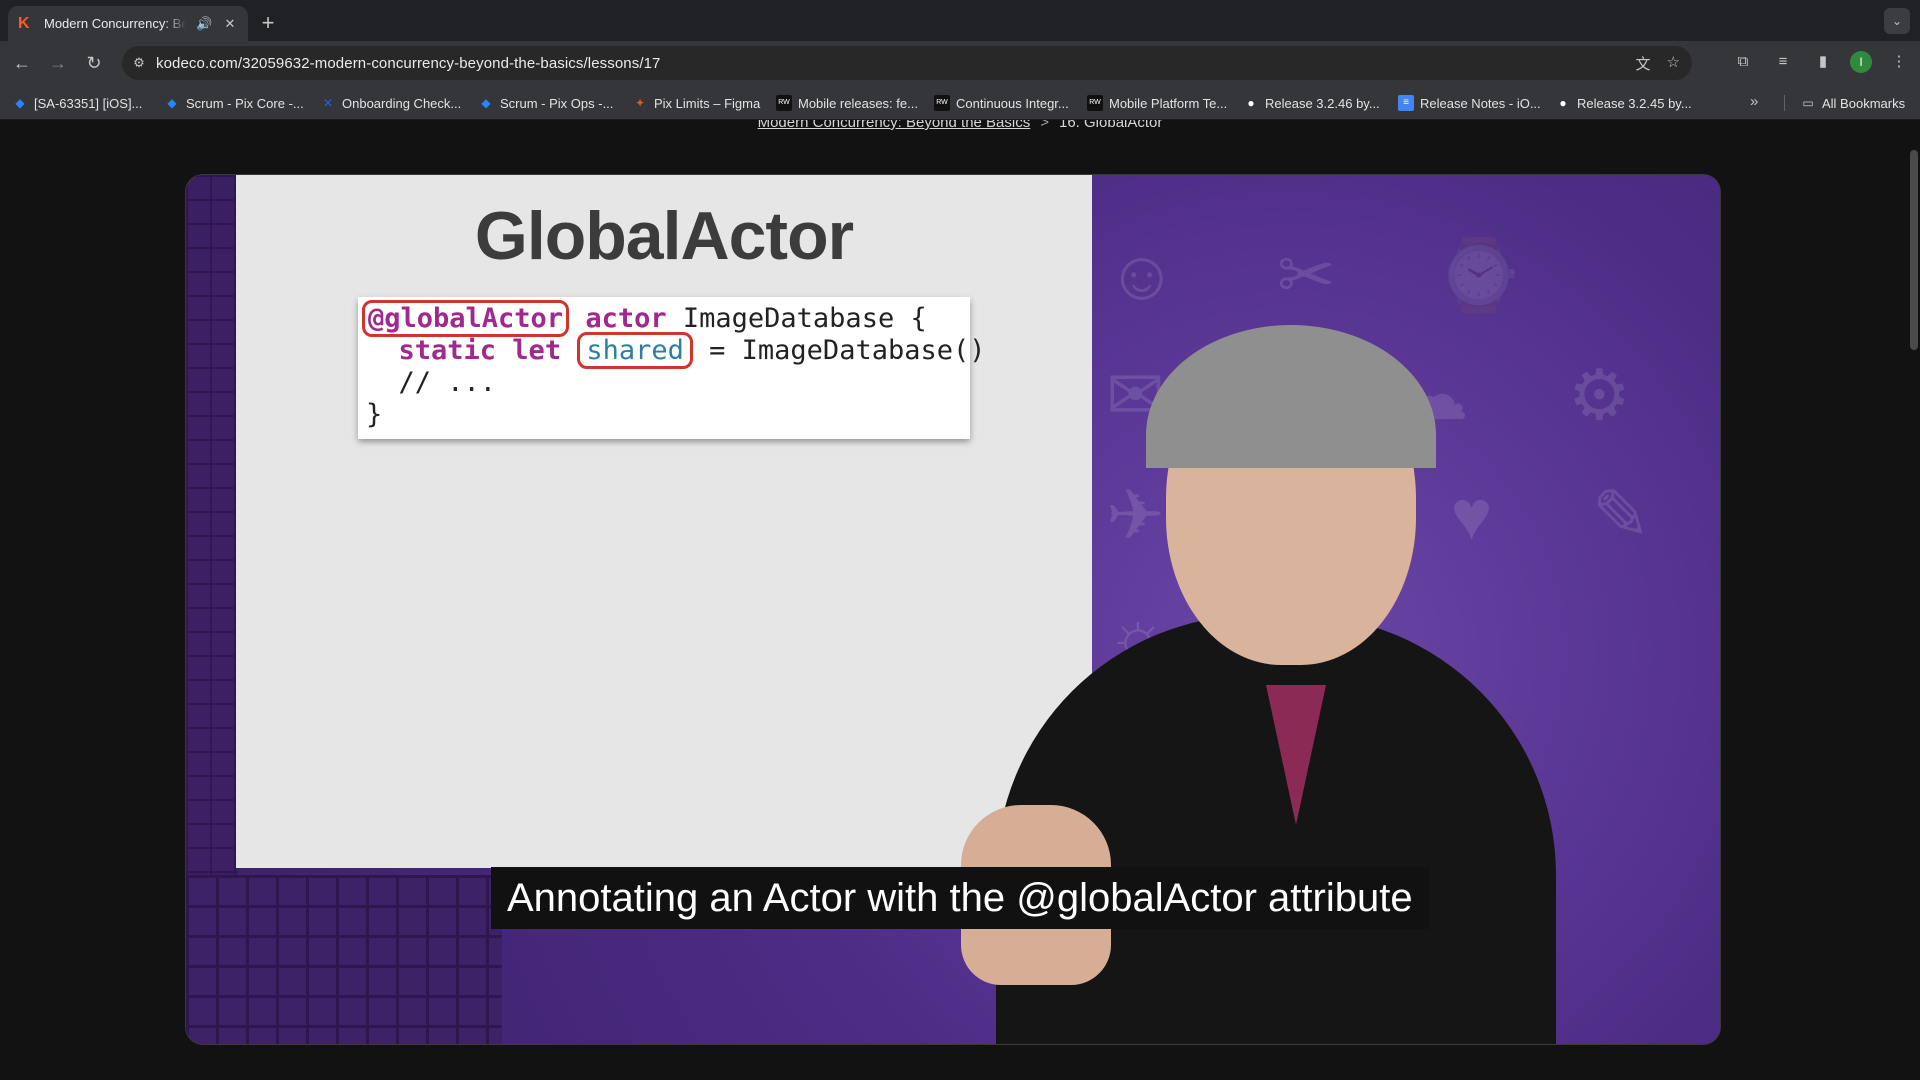  I want to click on forward-button: →, so click(58, 63).